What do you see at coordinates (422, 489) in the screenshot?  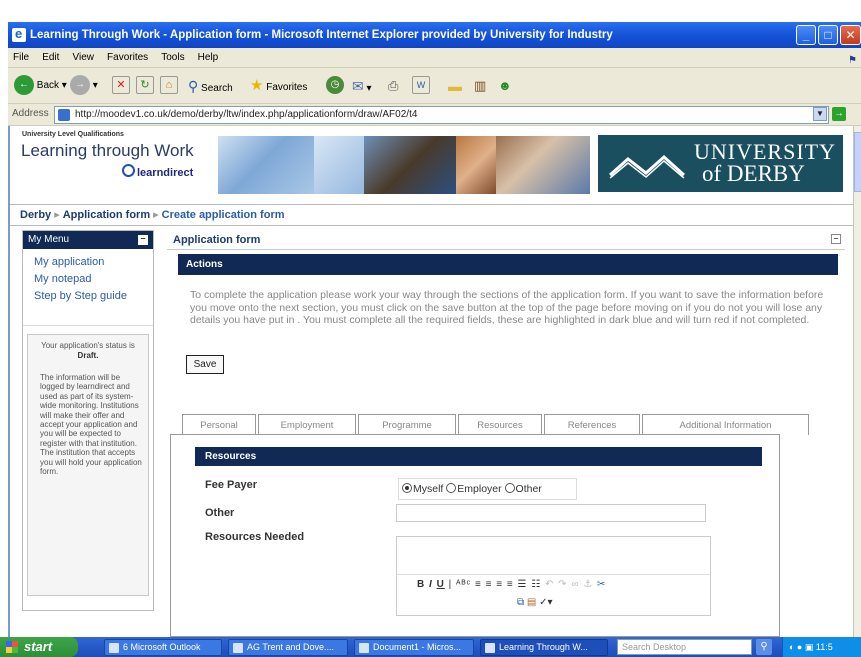 I see `fee-option-myself: Myself` at bounding box center [422, 489].